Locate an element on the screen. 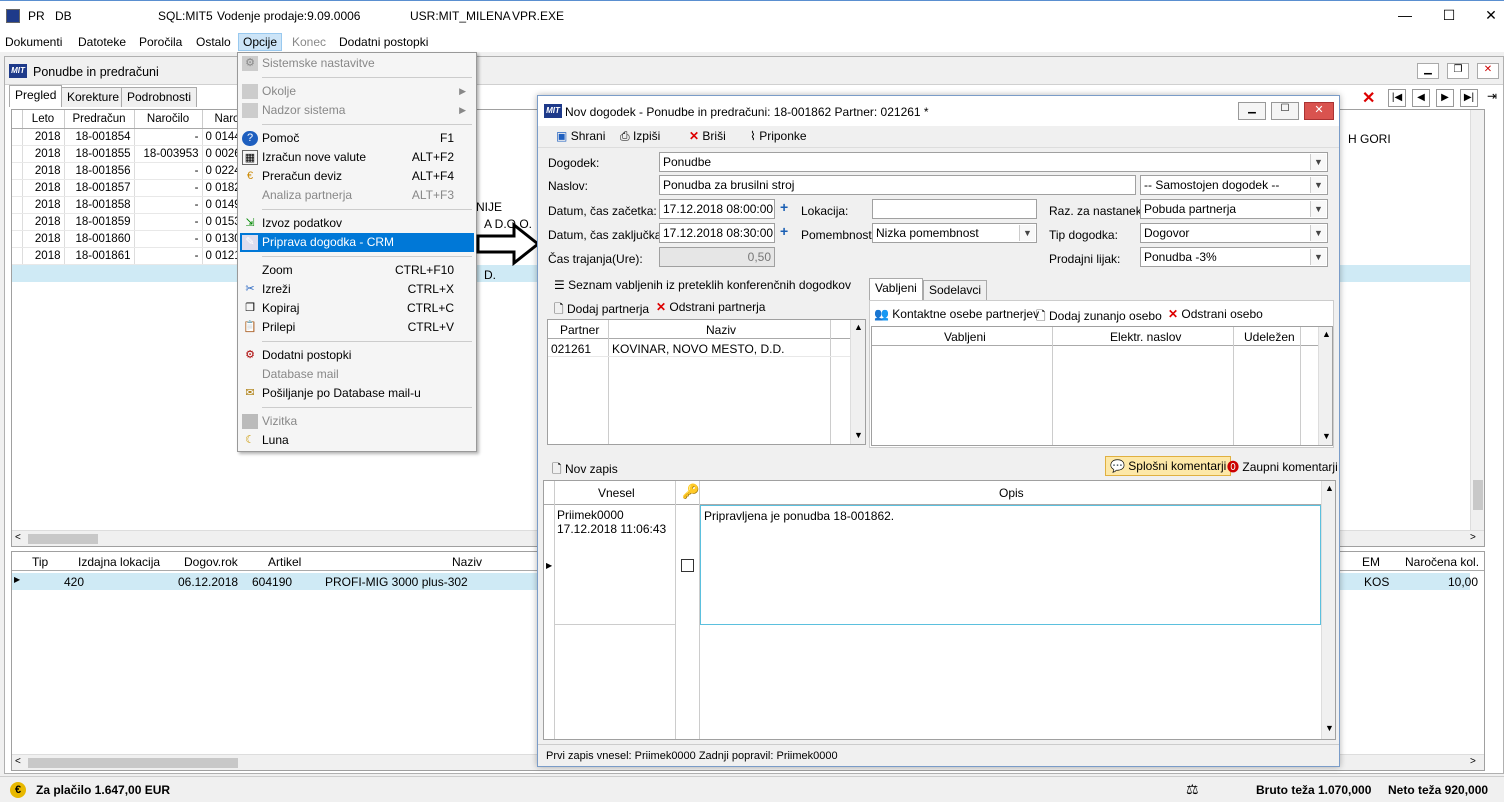 The width and height of the screenshot is (1504, 802). tab-podrobnosti: Podrobnosti is located at coordinates (159, 97).